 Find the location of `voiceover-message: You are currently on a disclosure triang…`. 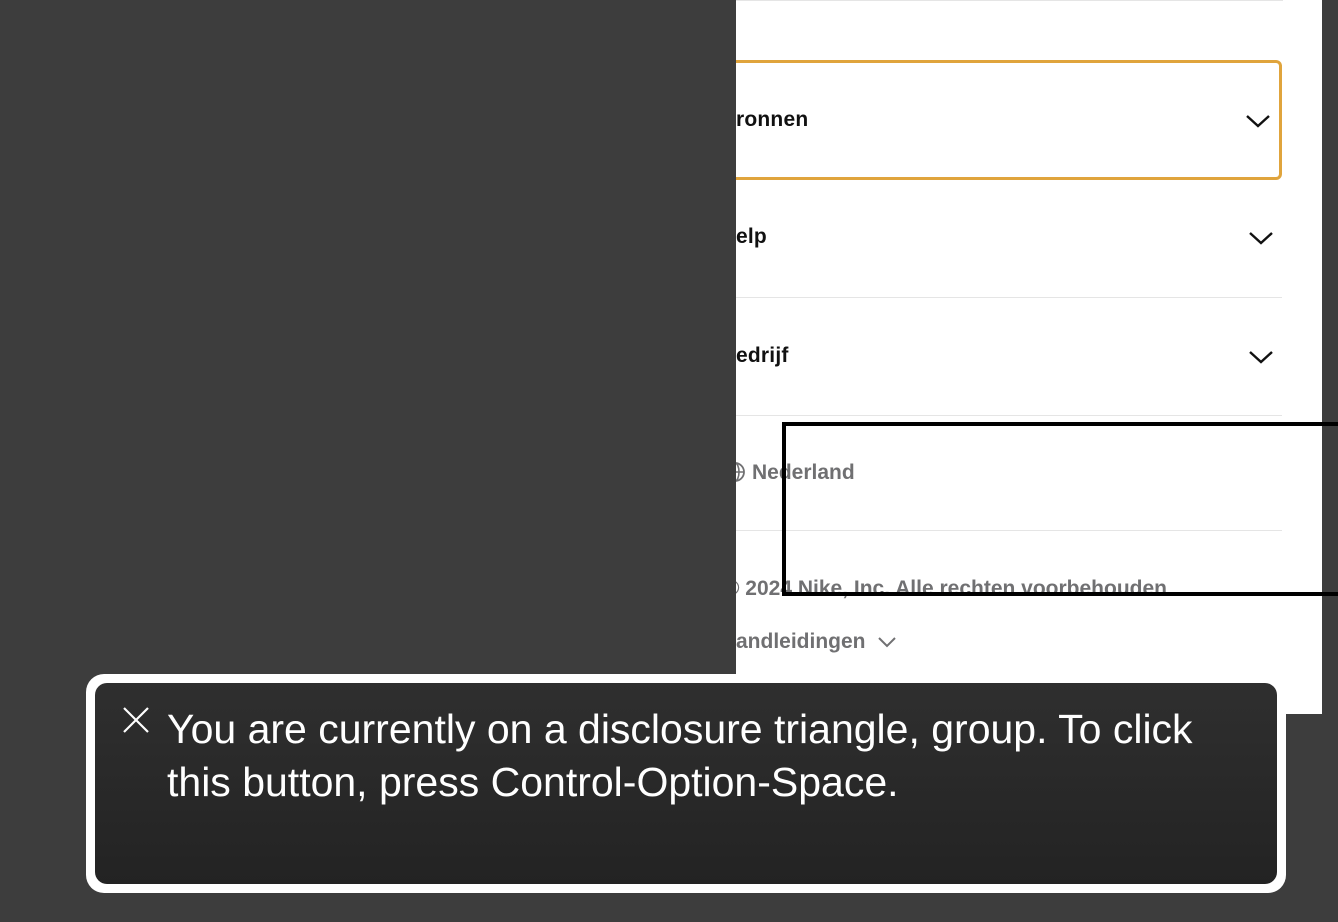

voiceover-message: You are currently on a disclosure triang… is located at coordinates (680, 755).